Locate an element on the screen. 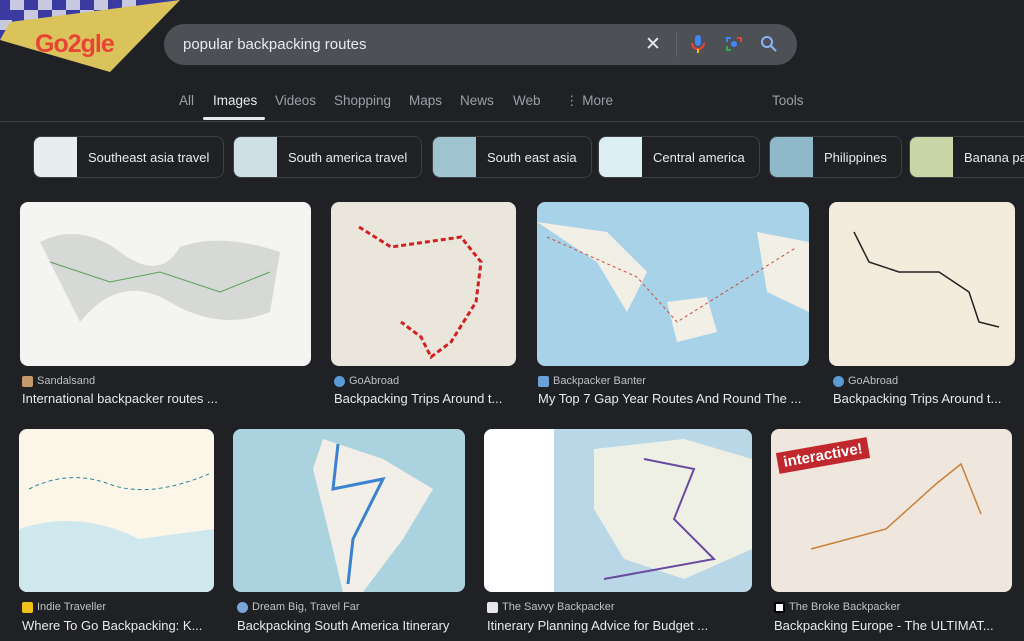 The width and height of the screenshot is (1024, 641). world-route-map-image is located at coordinates (673, 282).